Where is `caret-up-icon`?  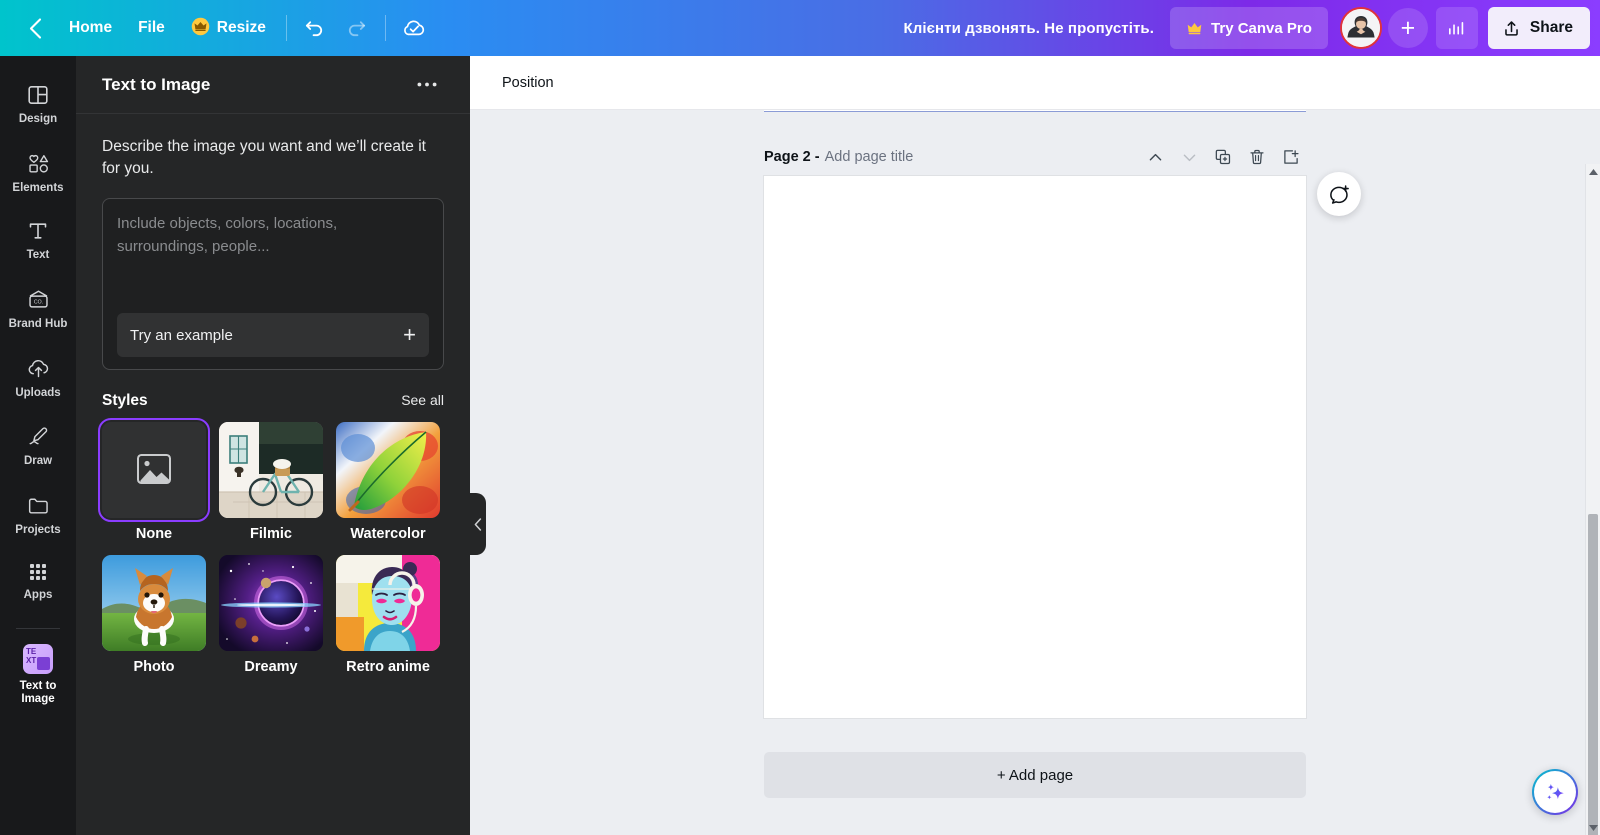
caret-up-icon is located at coordinates (1593, 171).